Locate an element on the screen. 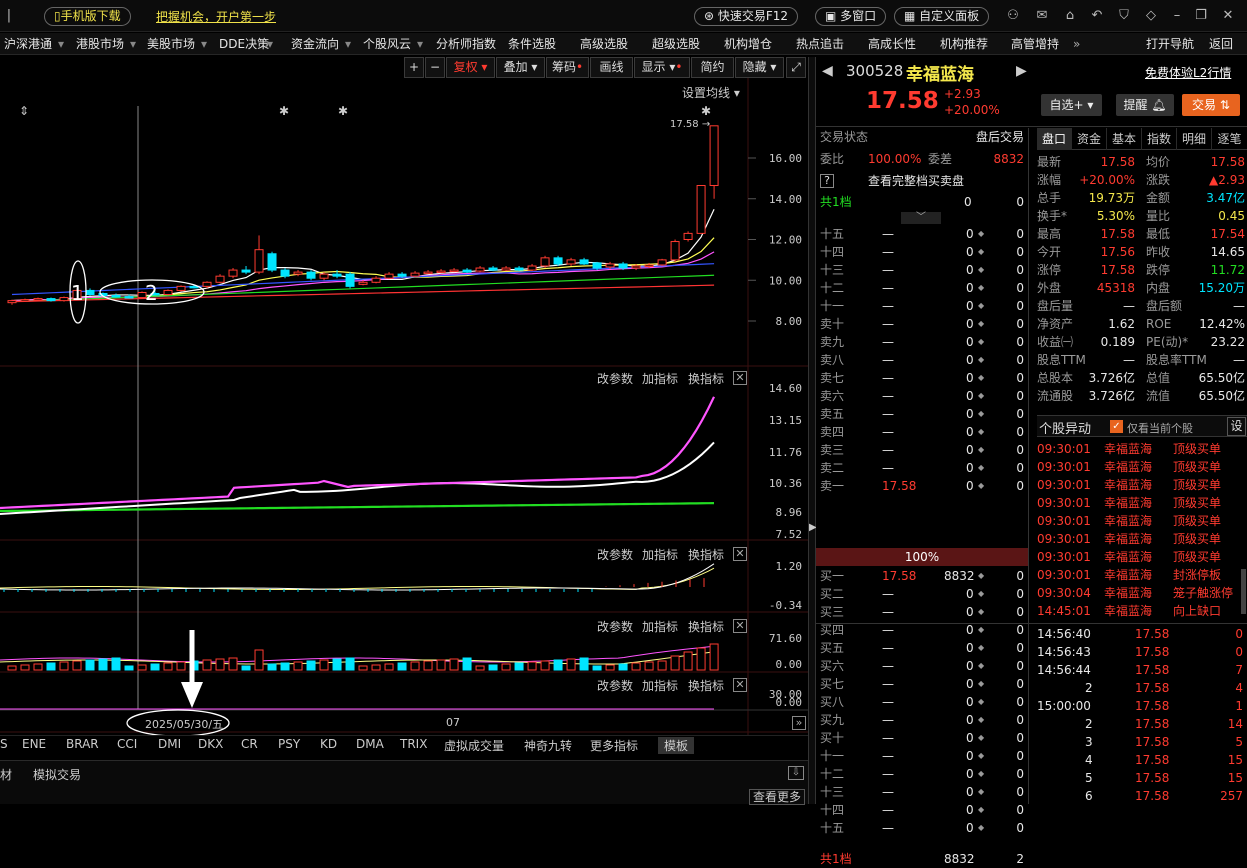  menu-item: 分析师指数 is located at coordinates (466, 44).